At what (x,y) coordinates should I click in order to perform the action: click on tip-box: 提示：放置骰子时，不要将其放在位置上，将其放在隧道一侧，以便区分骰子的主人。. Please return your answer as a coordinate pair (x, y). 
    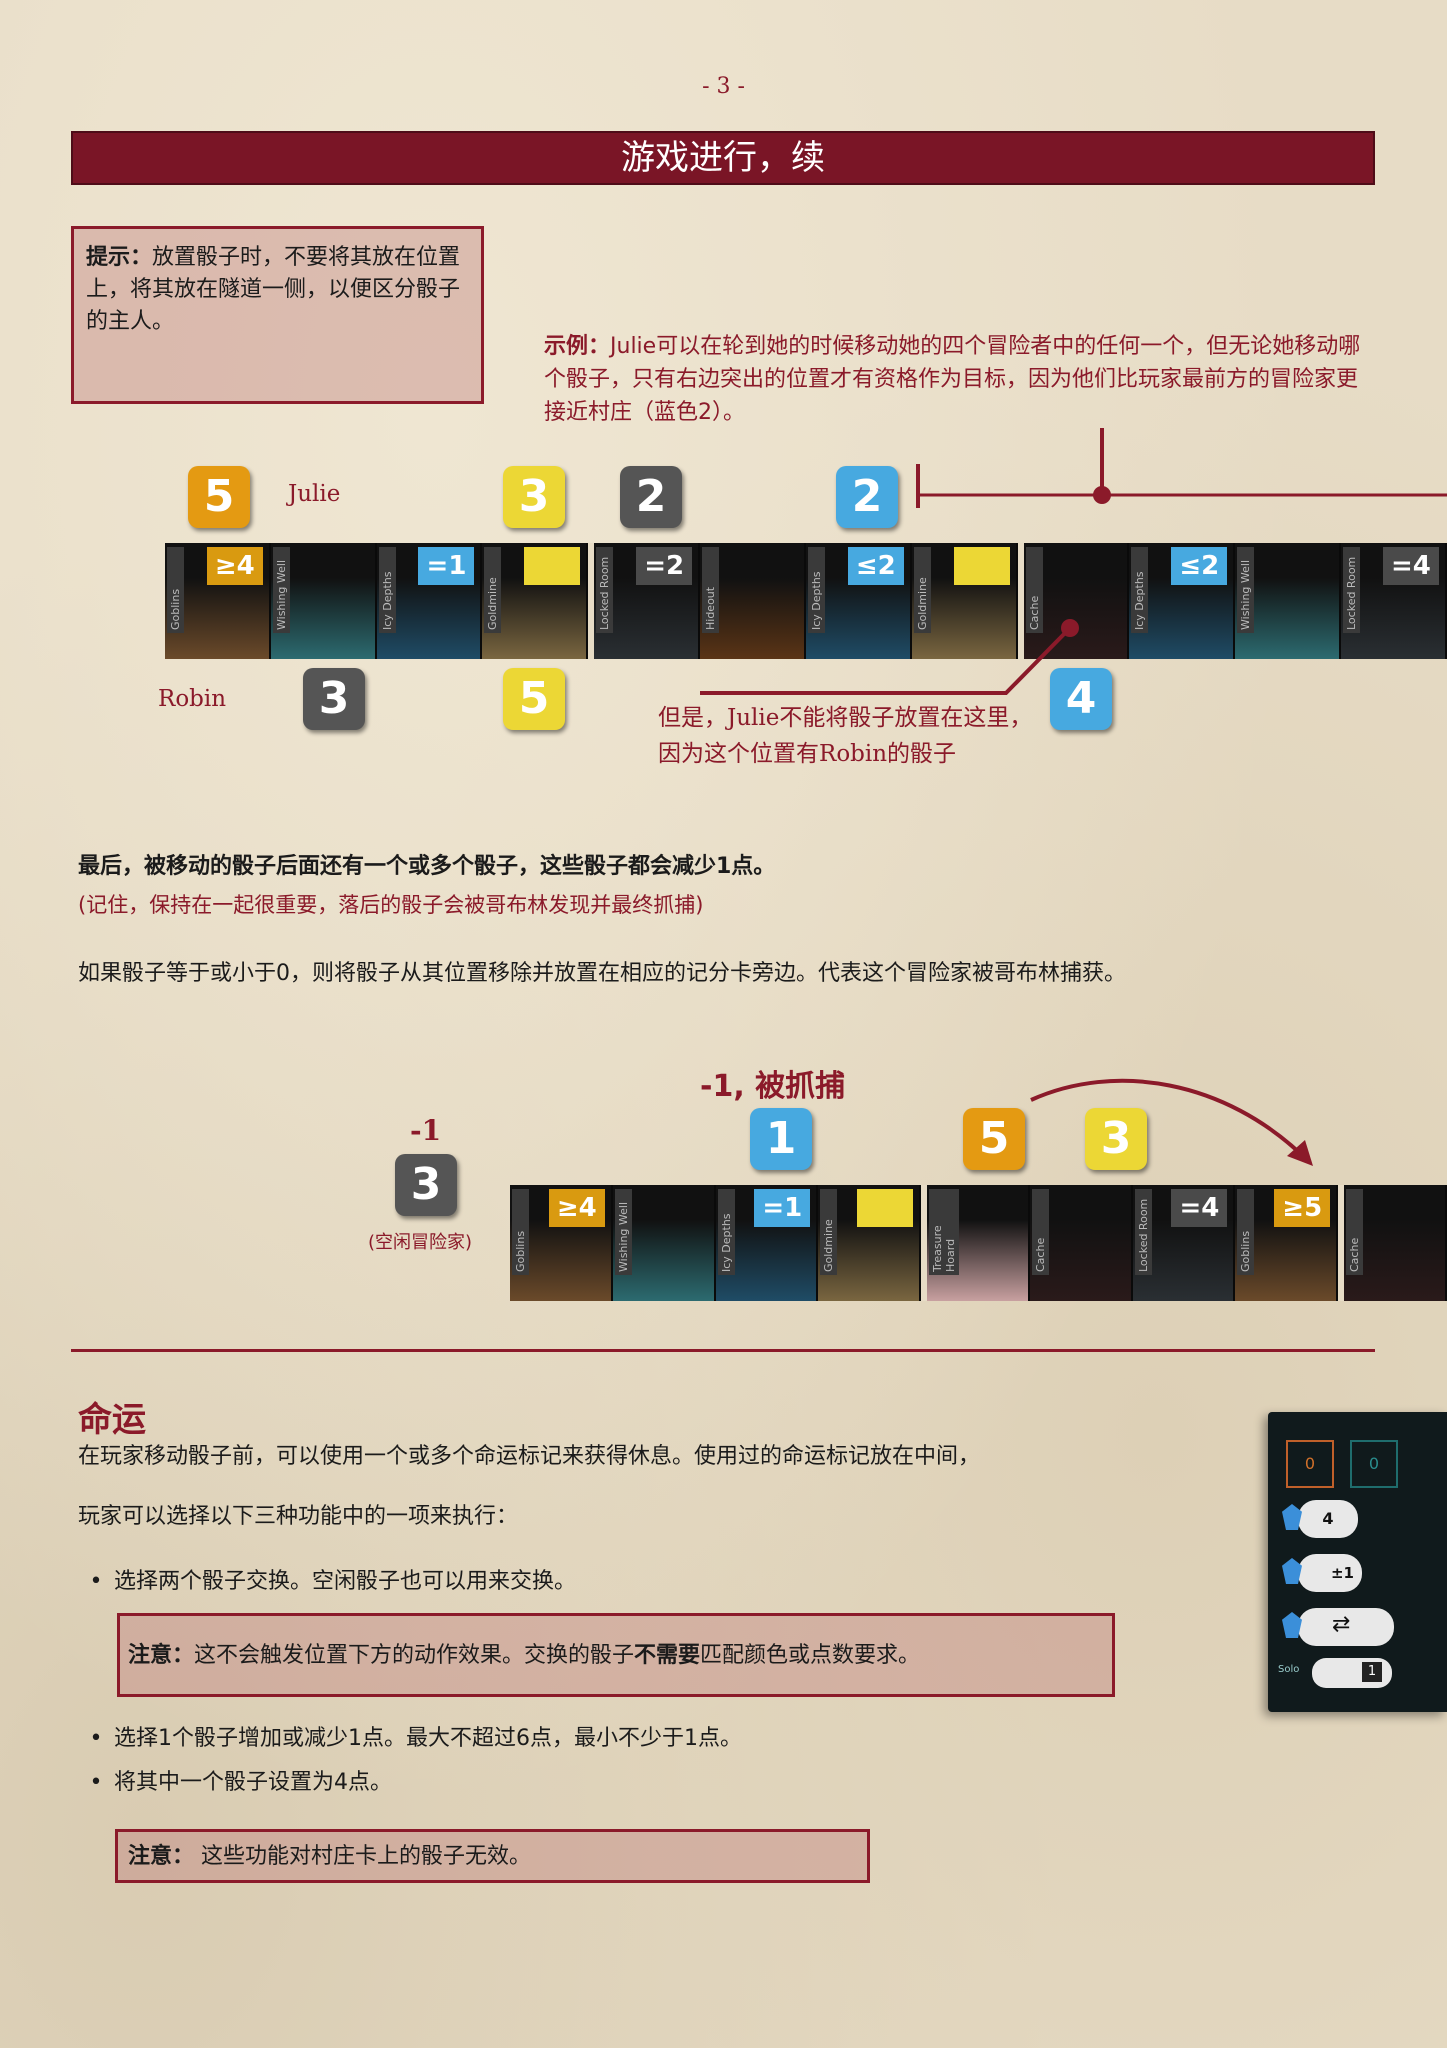
    Looking at the image, I should click on (277, 315).